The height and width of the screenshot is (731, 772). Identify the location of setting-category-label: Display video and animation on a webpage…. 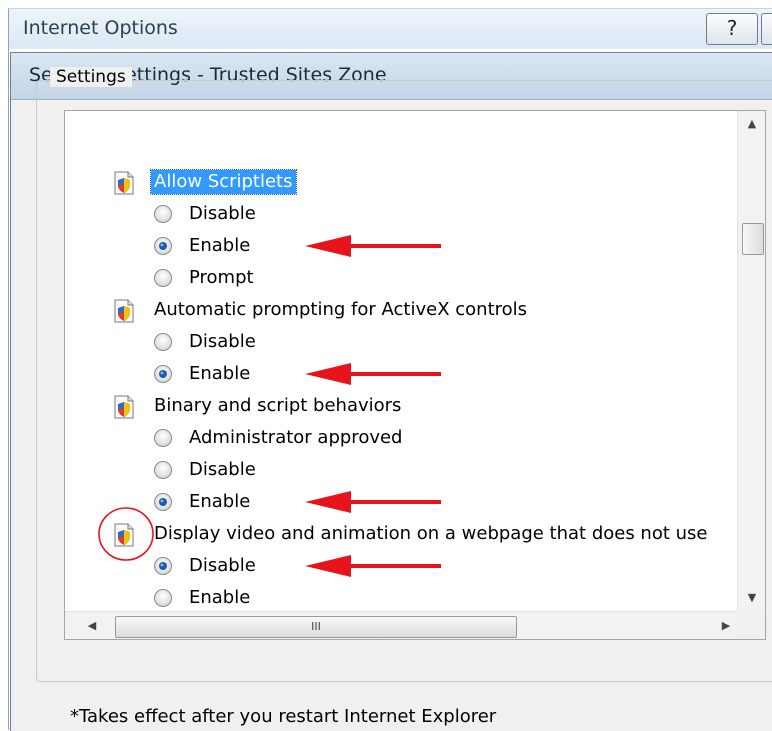
(431, 533).